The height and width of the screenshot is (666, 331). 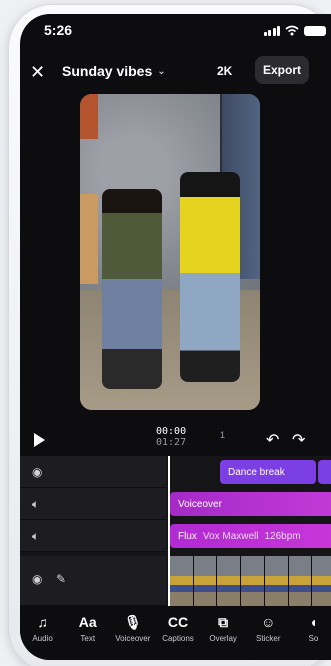 I want to click on current-time: 00:00, so click(x=171, y=431).